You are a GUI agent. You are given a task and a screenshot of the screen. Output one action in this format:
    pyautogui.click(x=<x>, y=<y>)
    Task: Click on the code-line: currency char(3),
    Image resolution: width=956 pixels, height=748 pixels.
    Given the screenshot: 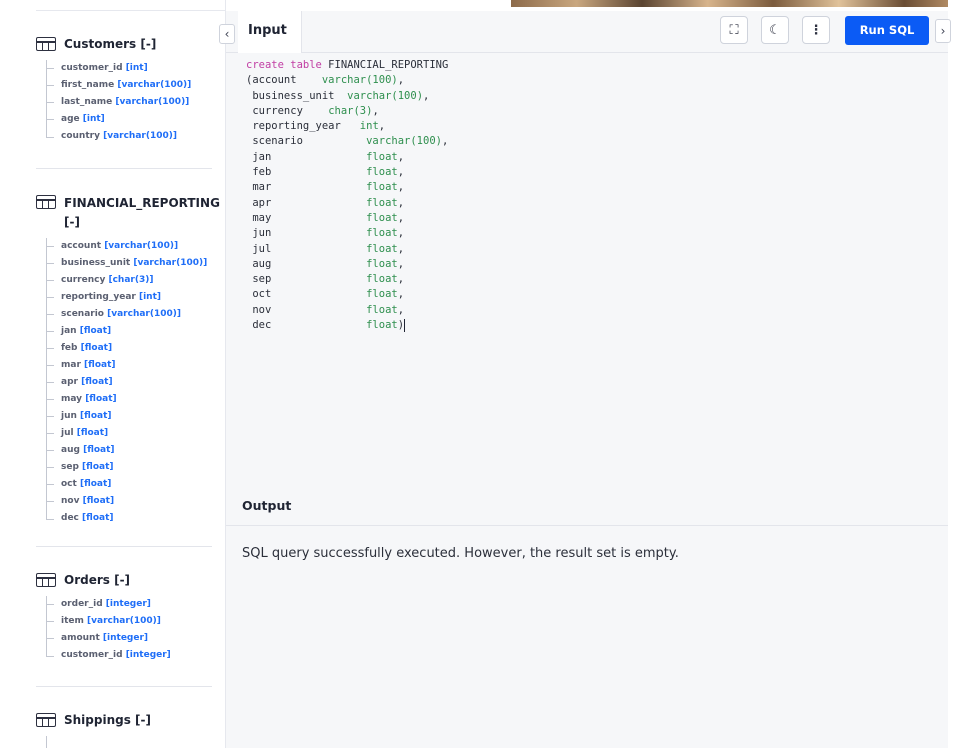 What is the action you would take?
    pyautogui.click(x=312, y=110)
    